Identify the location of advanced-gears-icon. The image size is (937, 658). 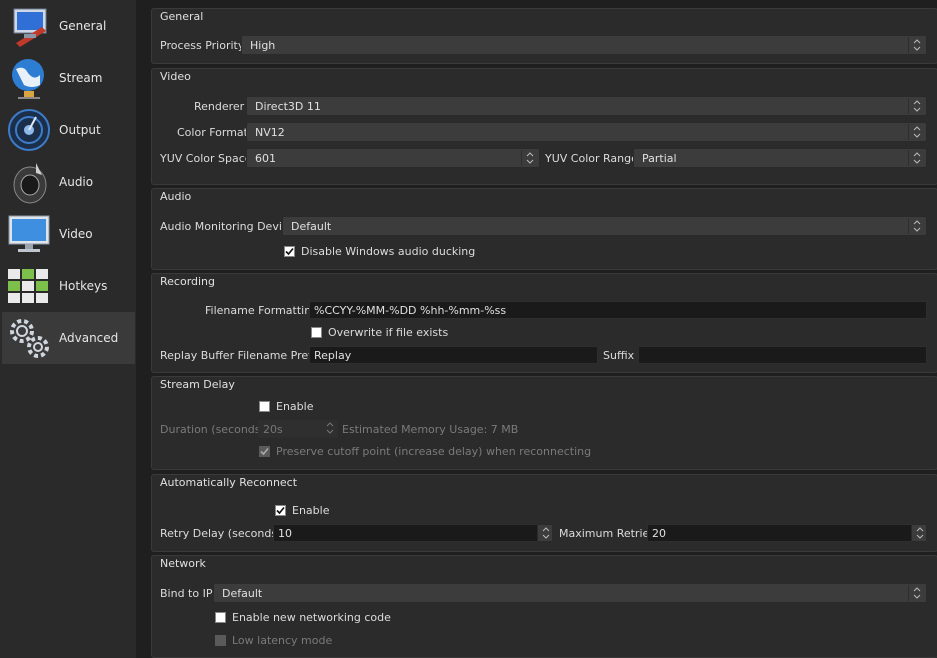
(29, 338).